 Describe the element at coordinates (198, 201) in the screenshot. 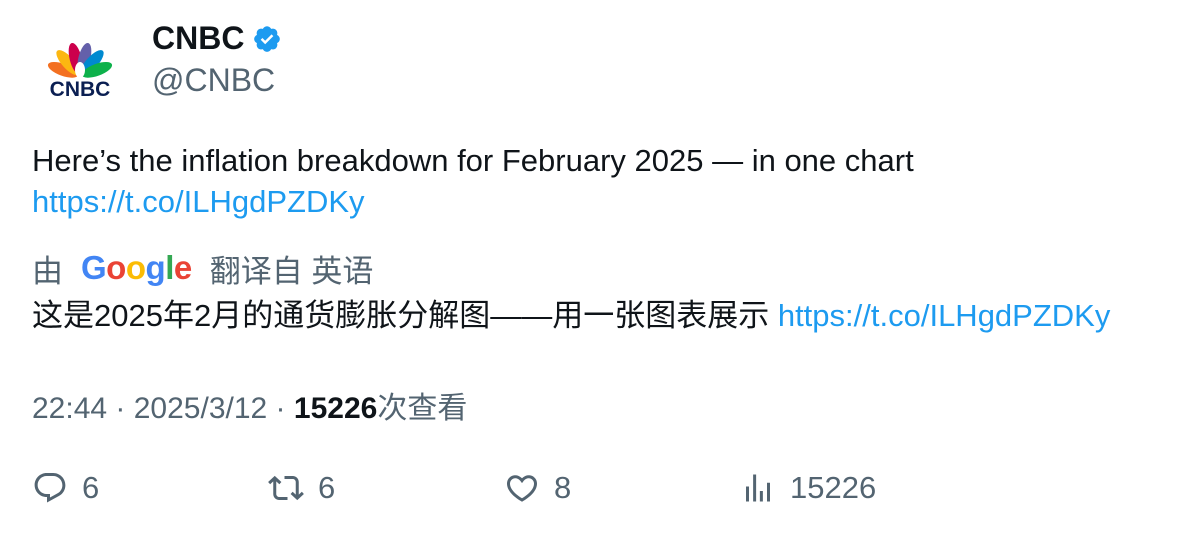

I see `tweet-link: https://t.co/ILHgdPZDKy` at that location.